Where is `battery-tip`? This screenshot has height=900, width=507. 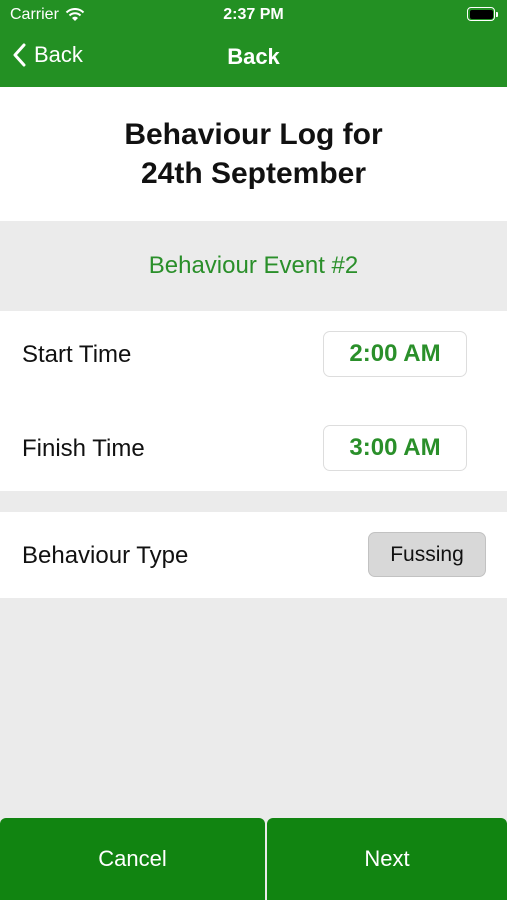
battery-tip is located at coordinates (497, 14).